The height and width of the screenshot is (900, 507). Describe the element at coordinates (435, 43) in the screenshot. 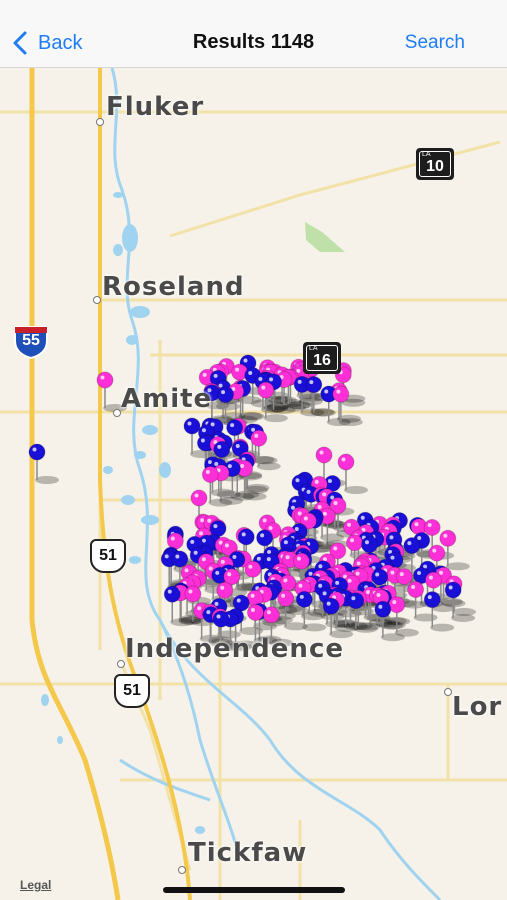

I see `search-button: Search` at that location.